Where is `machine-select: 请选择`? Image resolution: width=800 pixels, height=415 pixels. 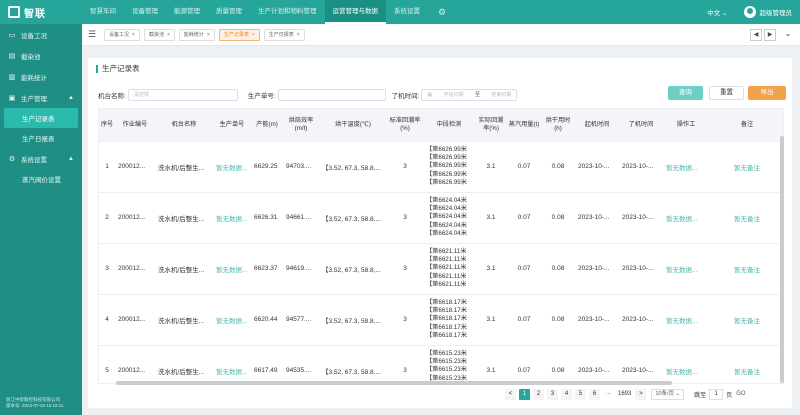
machine-select: 请选择 is located at coordinates (182, 95).